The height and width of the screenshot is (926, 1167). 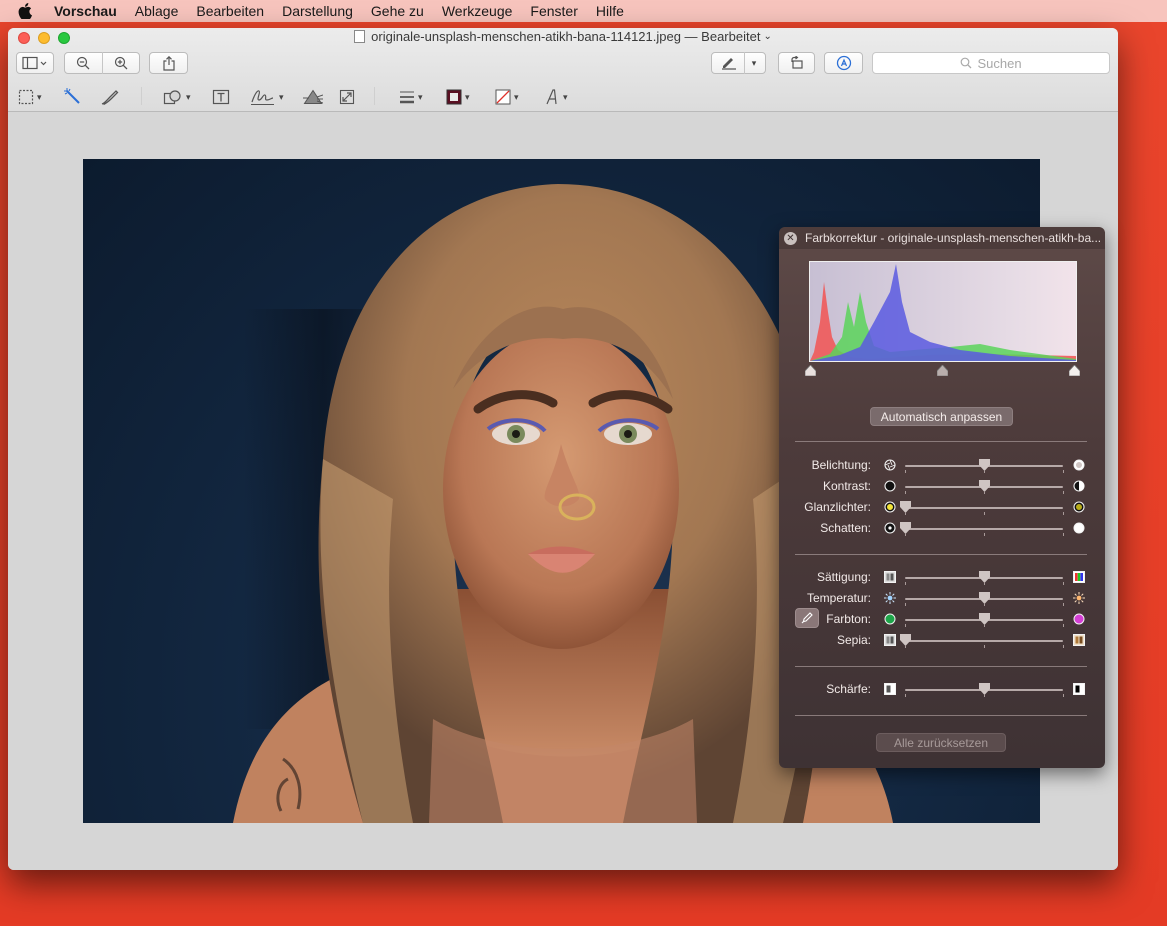 What do you see at coordinates (411, 97) in the screenshot?
I see `line-style-tool: ▾` at bounding box center [411, 97].